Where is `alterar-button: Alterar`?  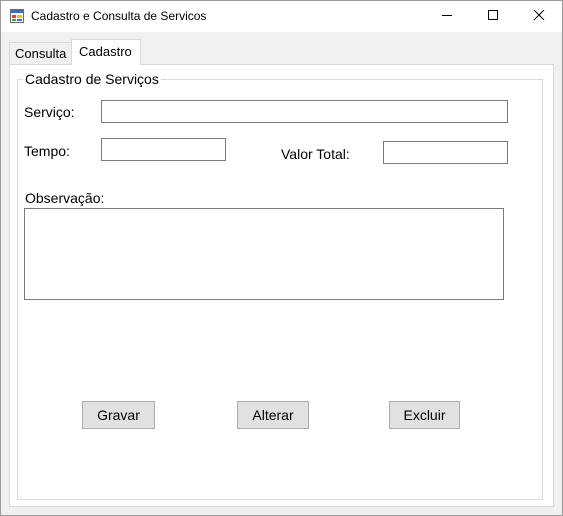 alterar-button: Alterar is located at coordinates (273, 415).